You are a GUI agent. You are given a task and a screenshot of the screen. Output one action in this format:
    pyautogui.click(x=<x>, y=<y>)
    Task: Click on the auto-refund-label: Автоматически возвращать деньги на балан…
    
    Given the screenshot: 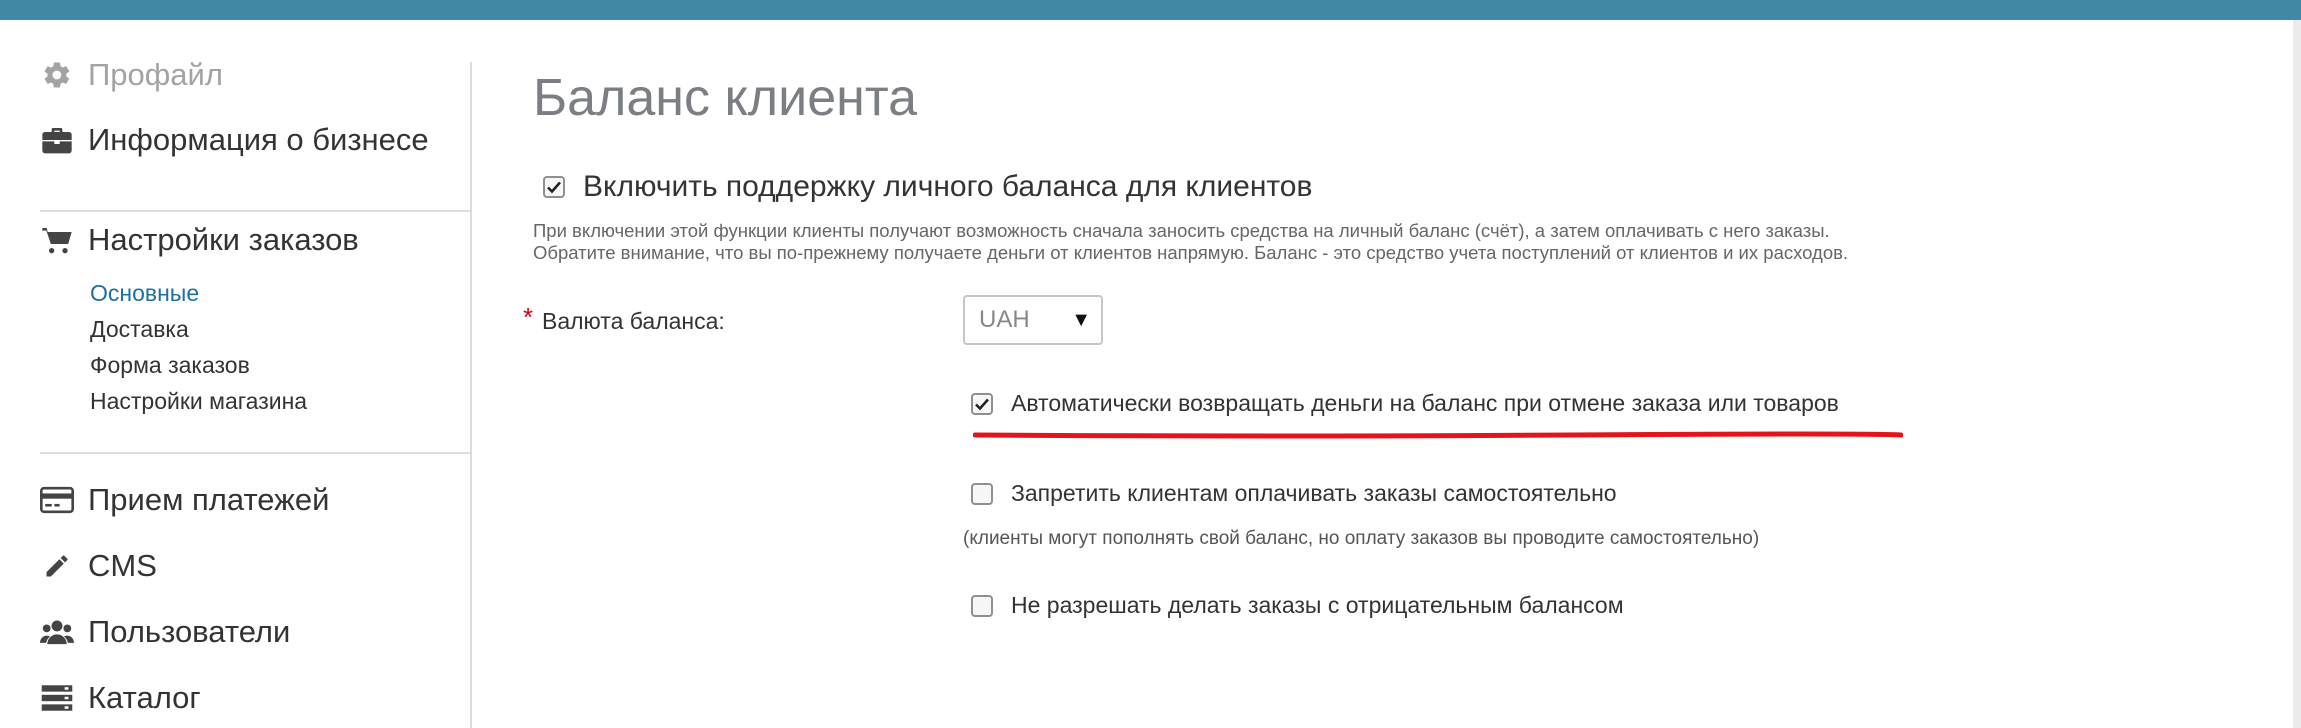 What is the action you would take?
    pyautogui.click(x=1425, y=403)
    